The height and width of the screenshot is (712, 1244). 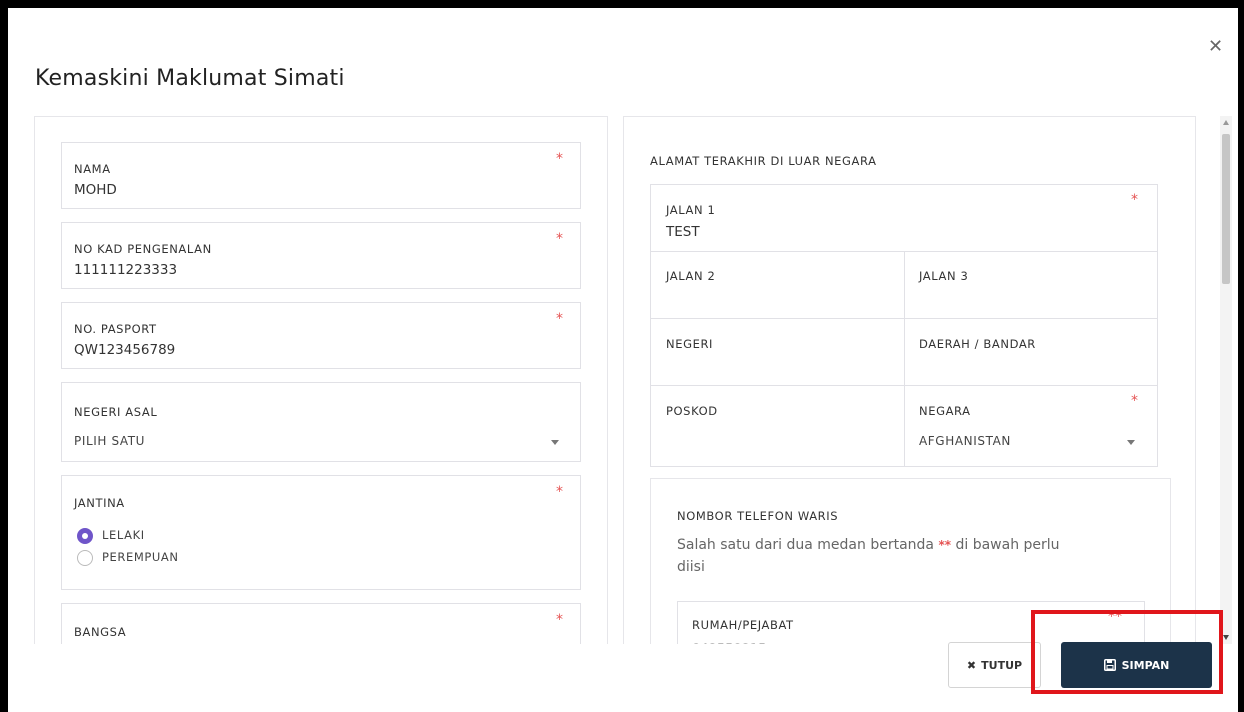 I want to click on selected-value: AFGHANISTAN, so click(x=965, y=441).